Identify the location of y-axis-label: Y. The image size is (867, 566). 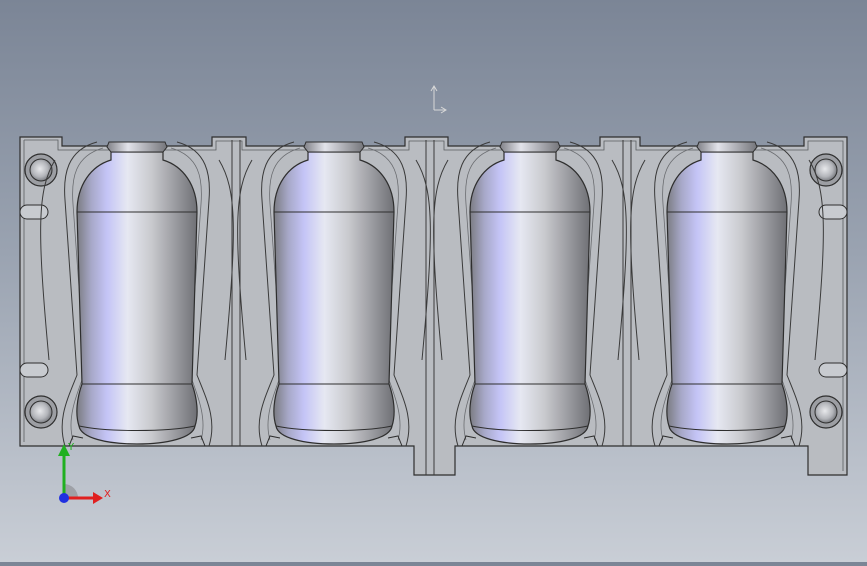
(71, 447).